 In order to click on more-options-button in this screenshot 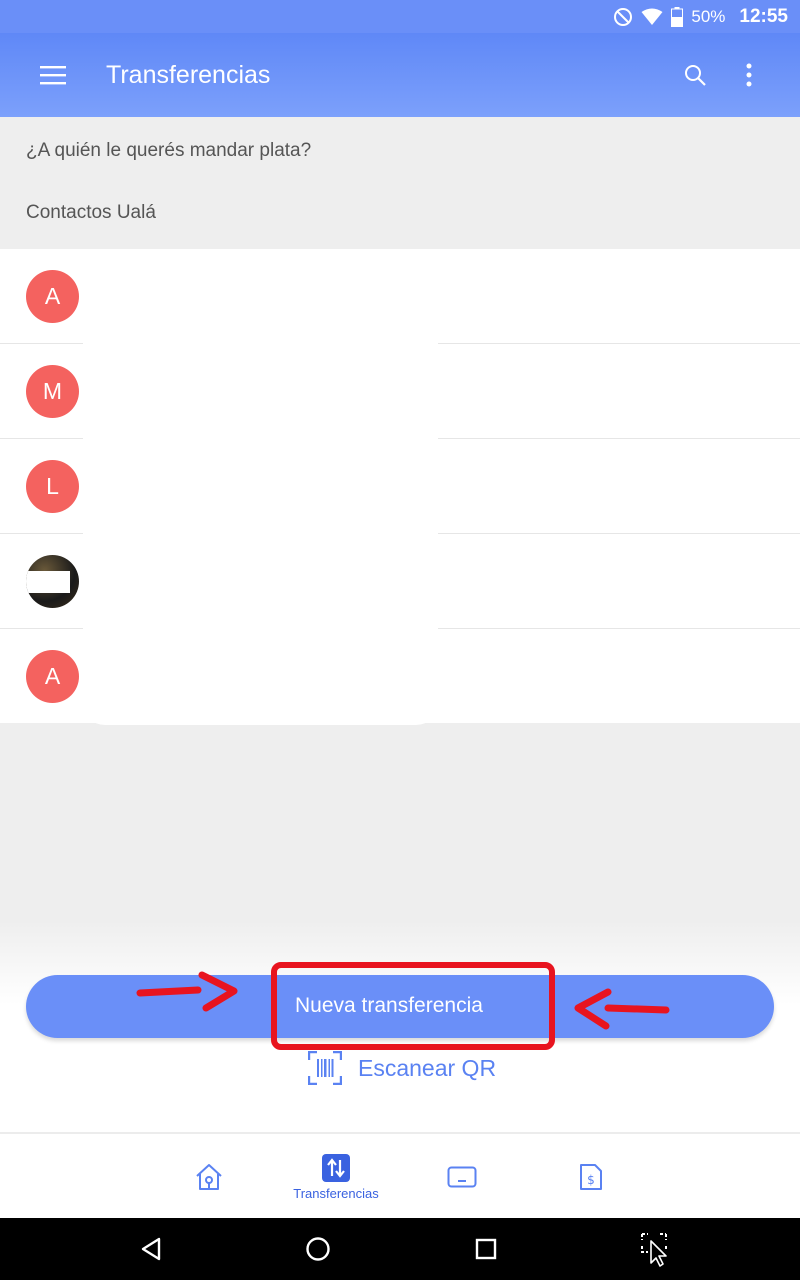, I will do `click(749, 75)`.